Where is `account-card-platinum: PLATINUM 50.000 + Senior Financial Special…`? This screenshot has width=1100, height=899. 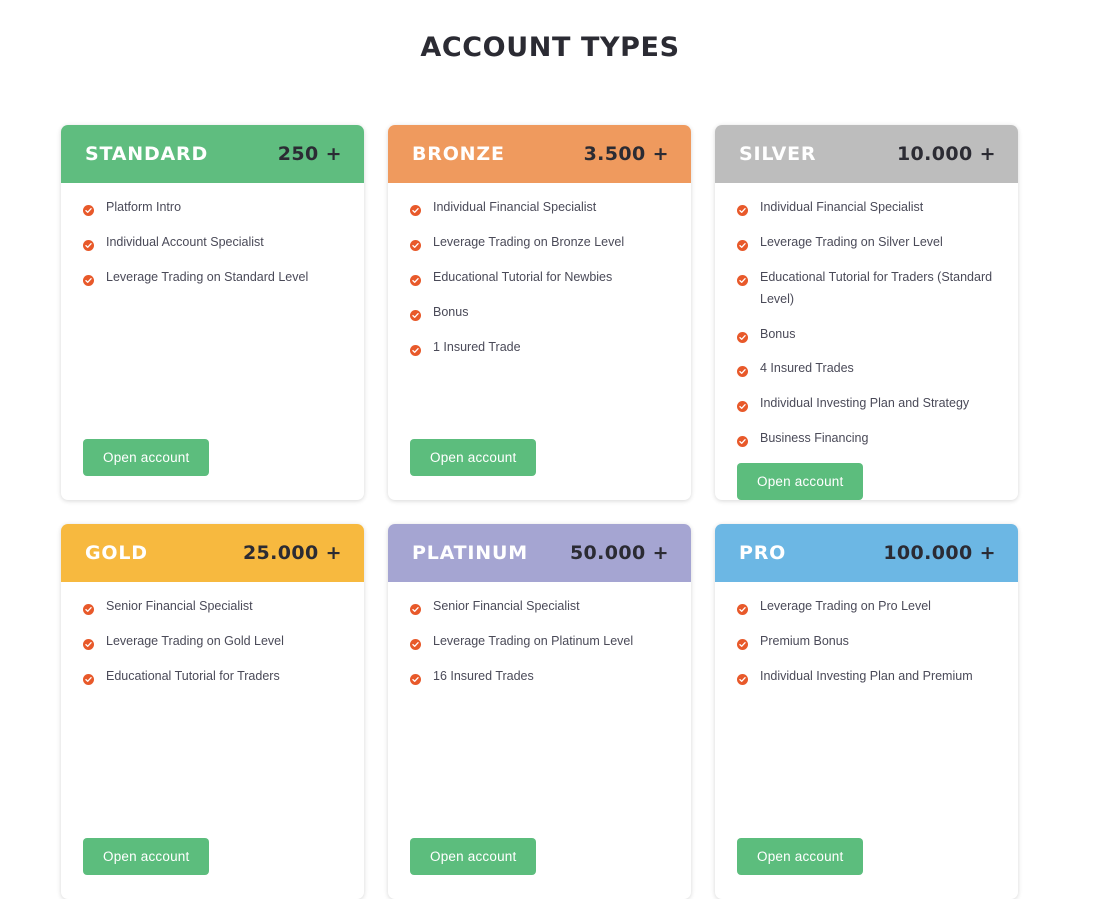 account-card-platinum: PLATINUM 50.000 + Senior Financial Special… is located at coordinates (539, 711).